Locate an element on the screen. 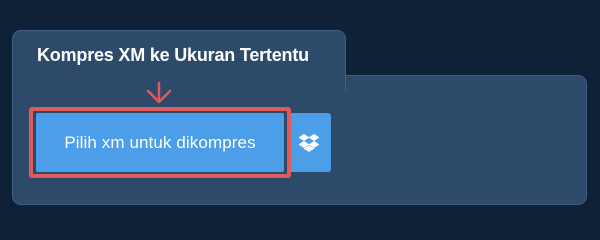 The image size is (600, 240). panel-tab: Kompres XM ke Ukuran Tertentu is located at coordinates (179, 60).